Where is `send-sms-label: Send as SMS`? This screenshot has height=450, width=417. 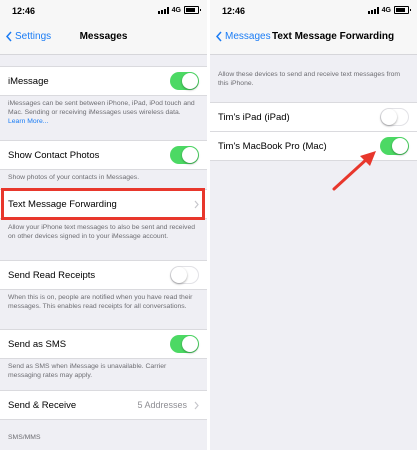
send-sms-label: Send as SMS is located at coordinates (37, 344).